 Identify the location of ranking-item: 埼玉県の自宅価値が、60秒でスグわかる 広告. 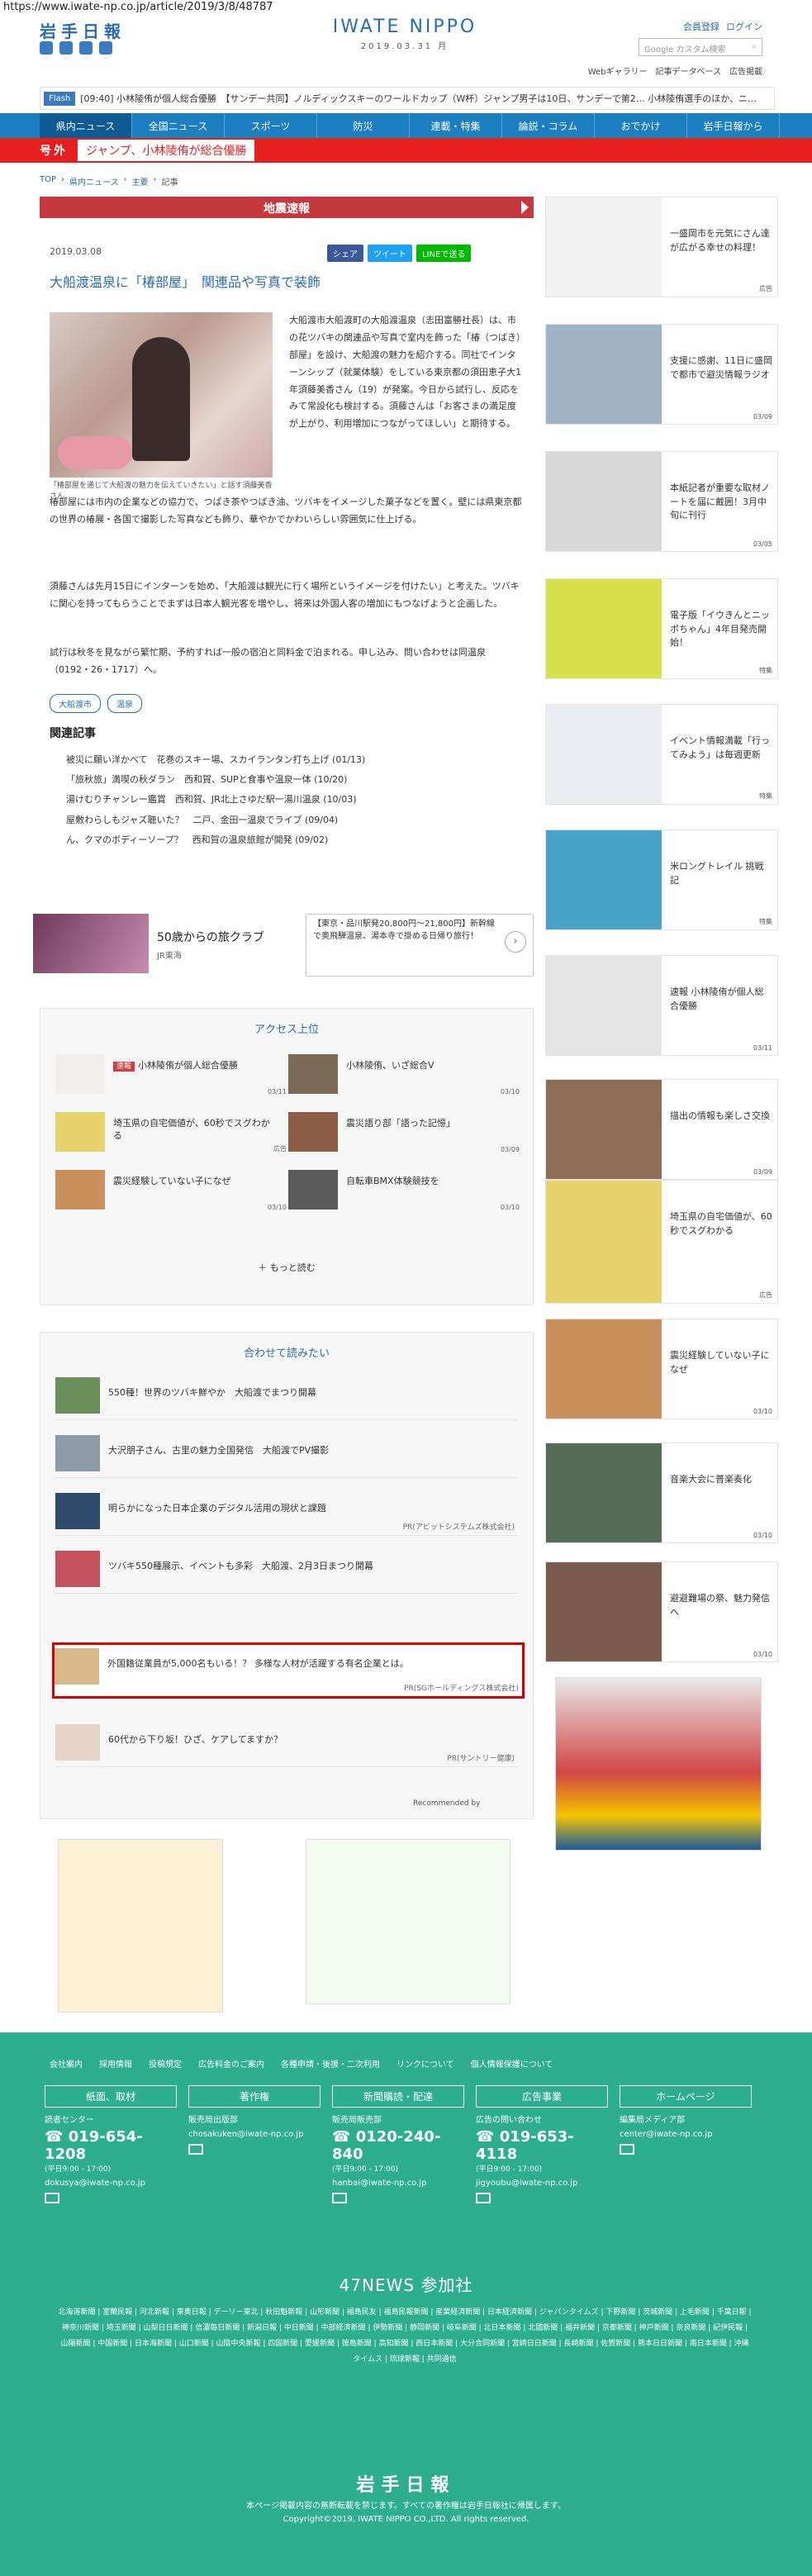
(171, 1132).